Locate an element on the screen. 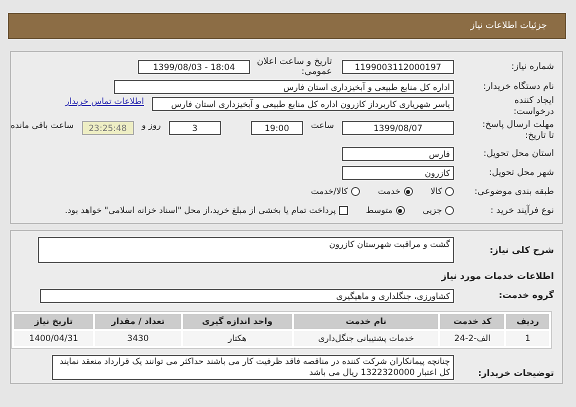  field-label: ایجاد کننده درخواست: is located at coordinates (533, 107).